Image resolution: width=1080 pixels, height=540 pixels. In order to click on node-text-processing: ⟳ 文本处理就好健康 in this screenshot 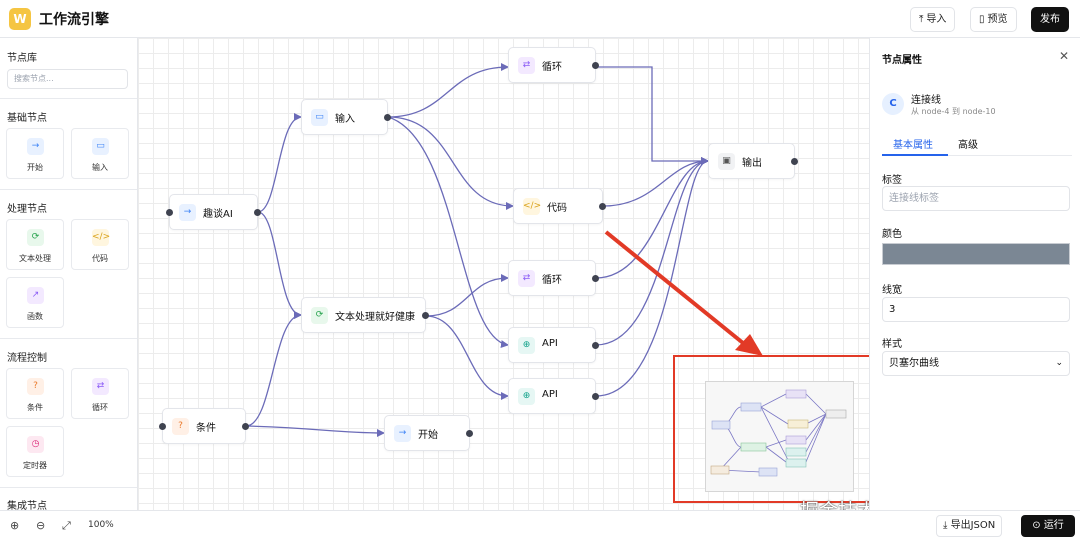, I will do `click(365, 315)`.